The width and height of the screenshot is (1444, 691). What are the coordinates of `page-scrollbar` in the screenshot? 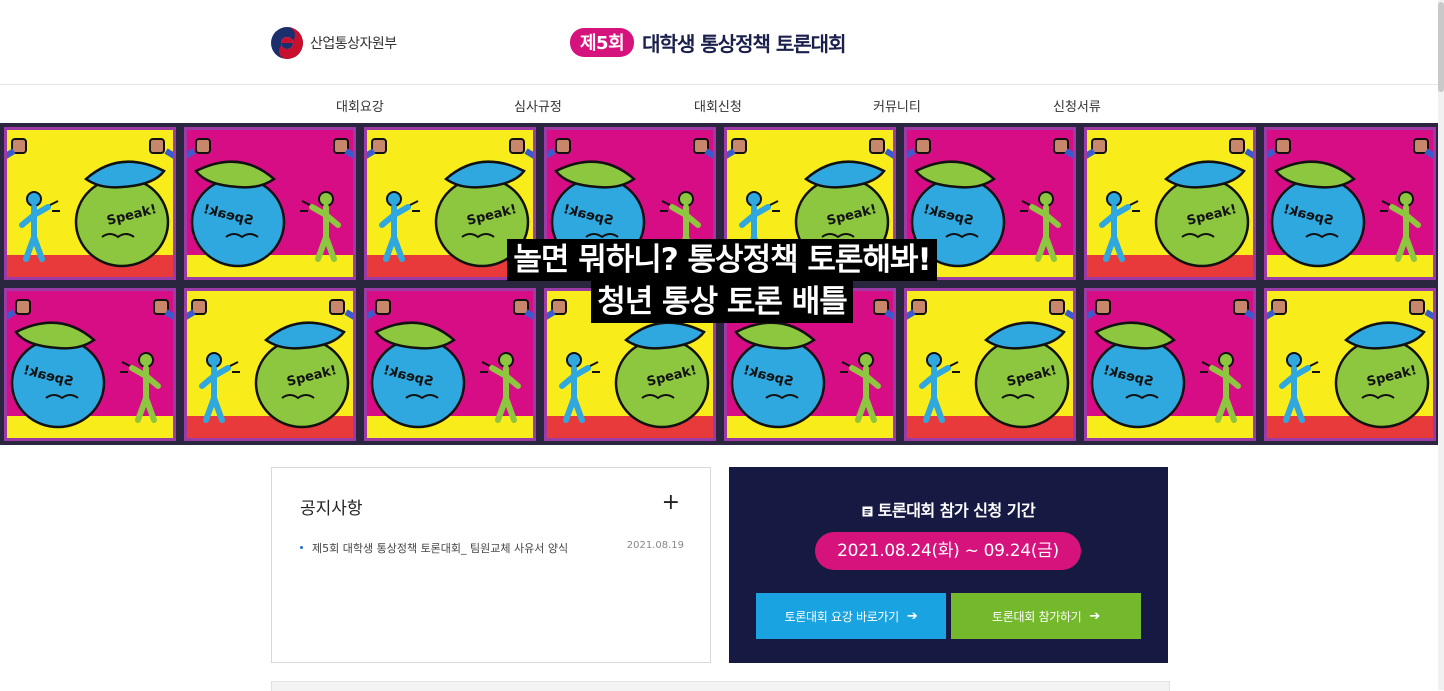 It's located at (1441, 345).